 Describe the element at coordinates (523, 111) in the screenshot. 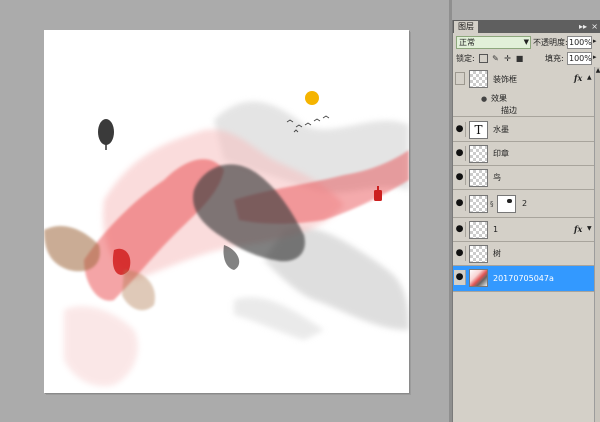

I see `stroke-effect-row: 描边` at that location.